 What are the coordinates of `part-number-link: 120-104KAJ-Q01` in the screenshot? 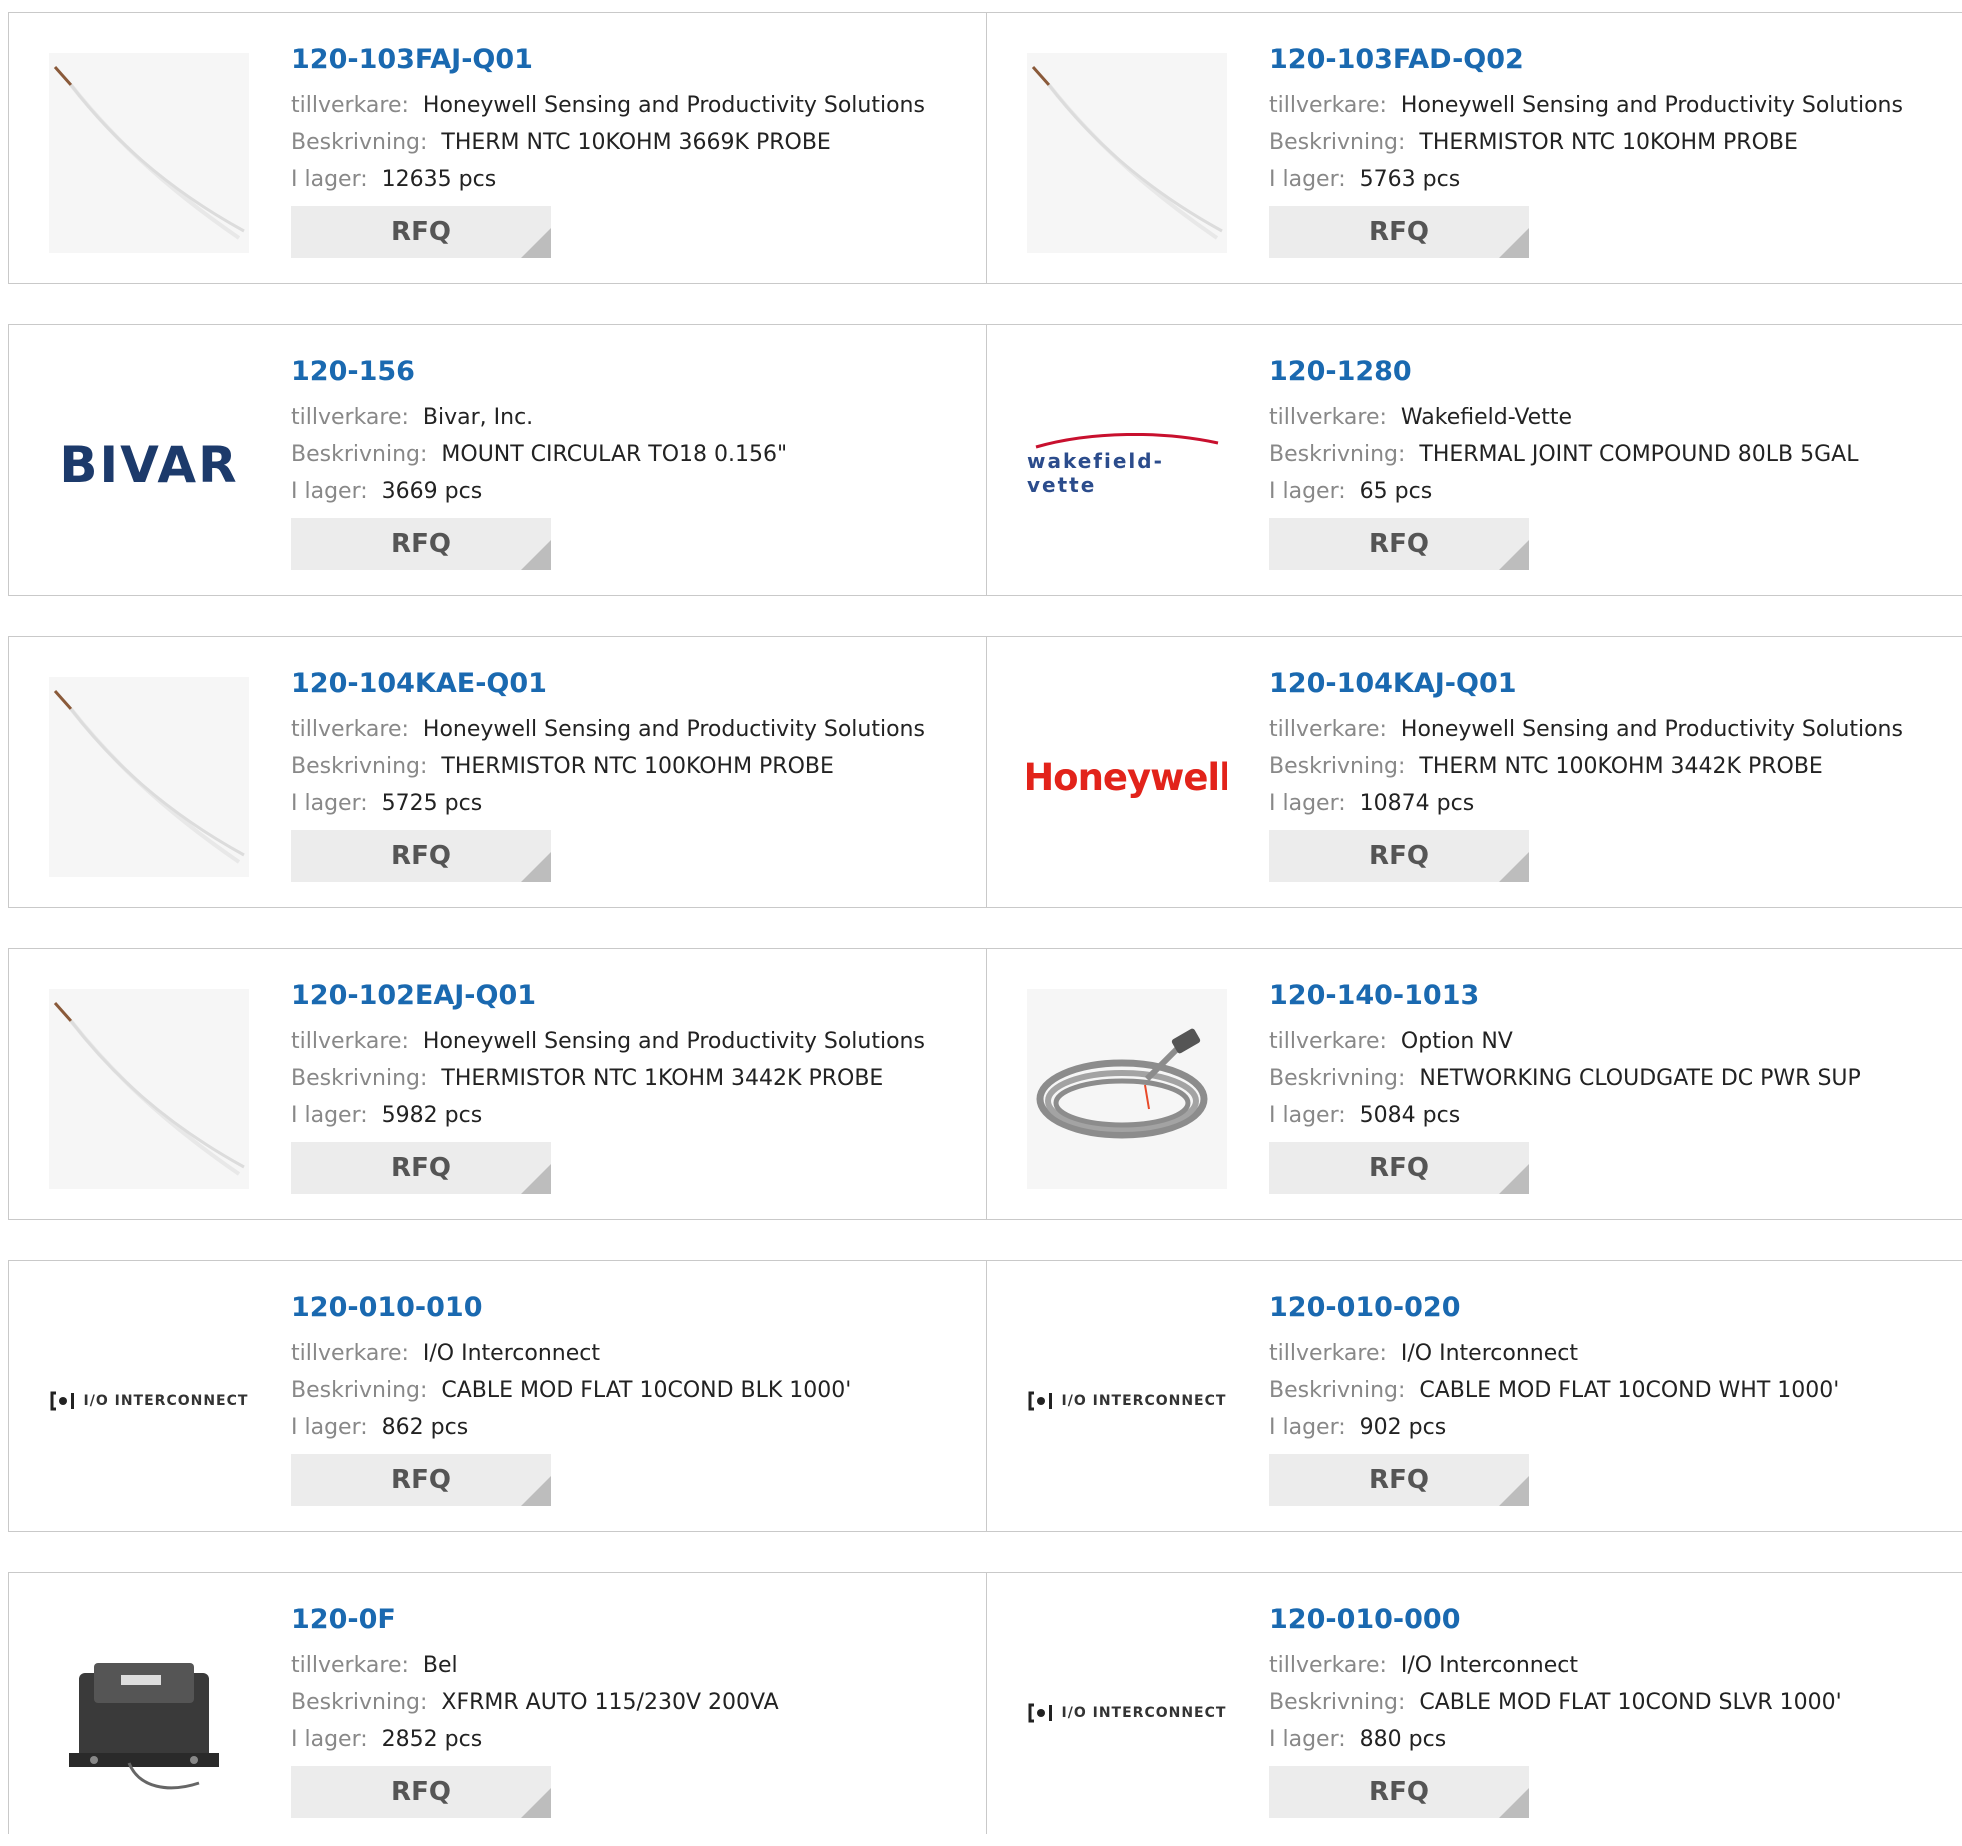 It's located at (1586, 684).